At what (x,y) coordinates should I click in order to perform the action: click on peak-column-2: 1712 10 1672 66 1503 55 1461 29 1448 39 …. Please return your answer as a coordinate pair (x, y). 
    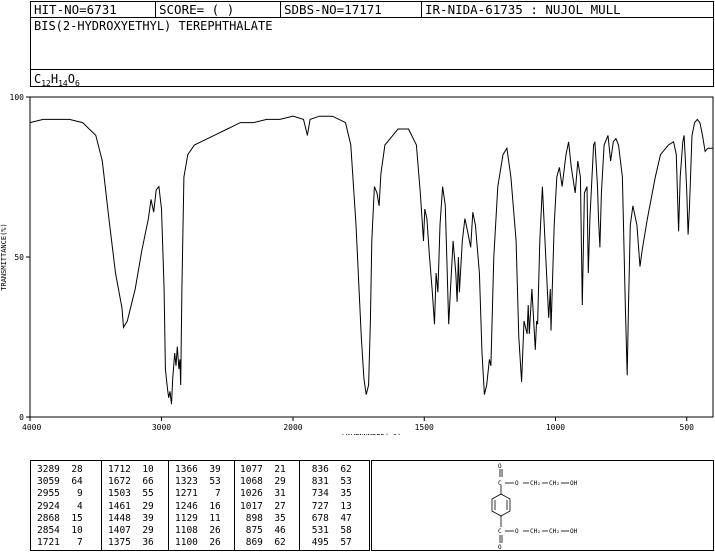
    Looking at the image, I should click on (131, 506).